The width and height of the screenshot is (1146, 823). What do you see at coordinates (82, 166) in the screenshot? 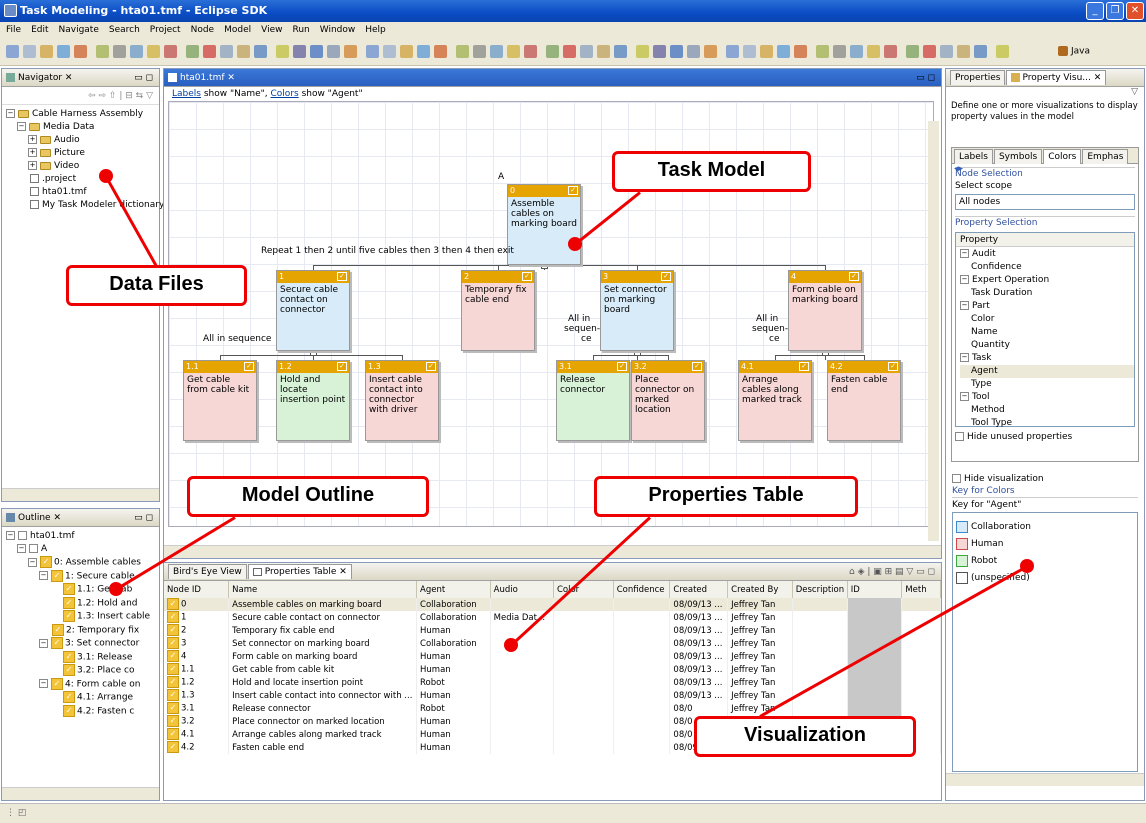
I see `navigator-item: + Video` at bounding box center [82, 166].